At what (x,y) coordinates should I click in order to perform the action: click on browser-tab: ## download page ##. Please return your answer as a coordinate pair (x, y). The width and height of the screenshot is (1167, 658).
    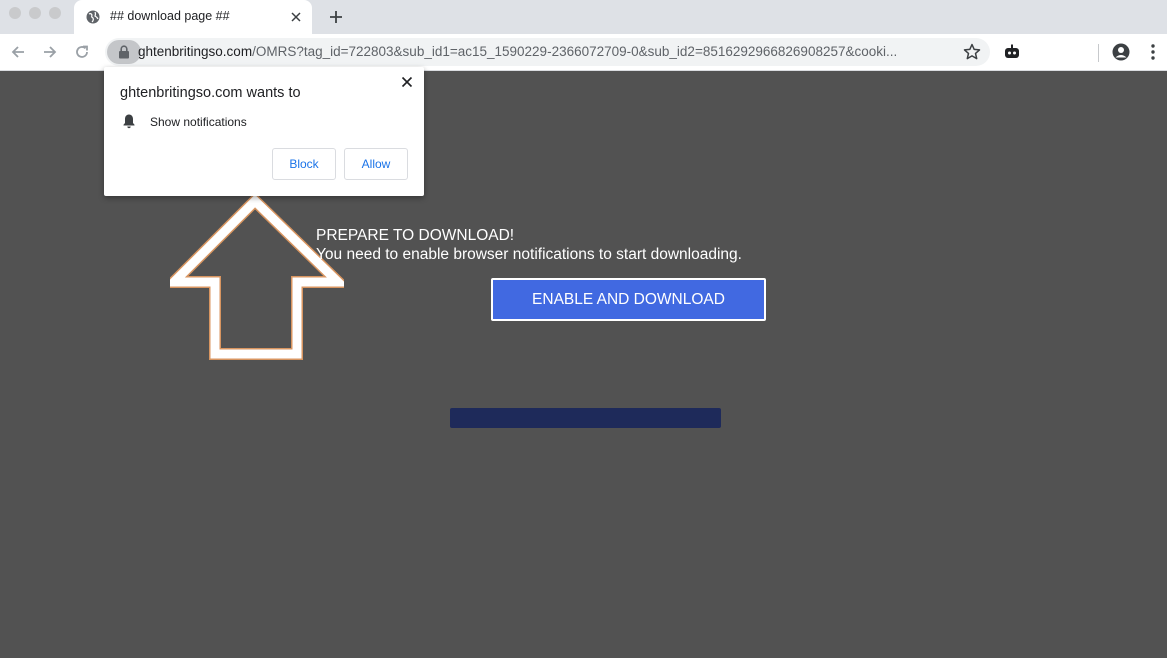
    Looking at the image, I should click on (193, 17).